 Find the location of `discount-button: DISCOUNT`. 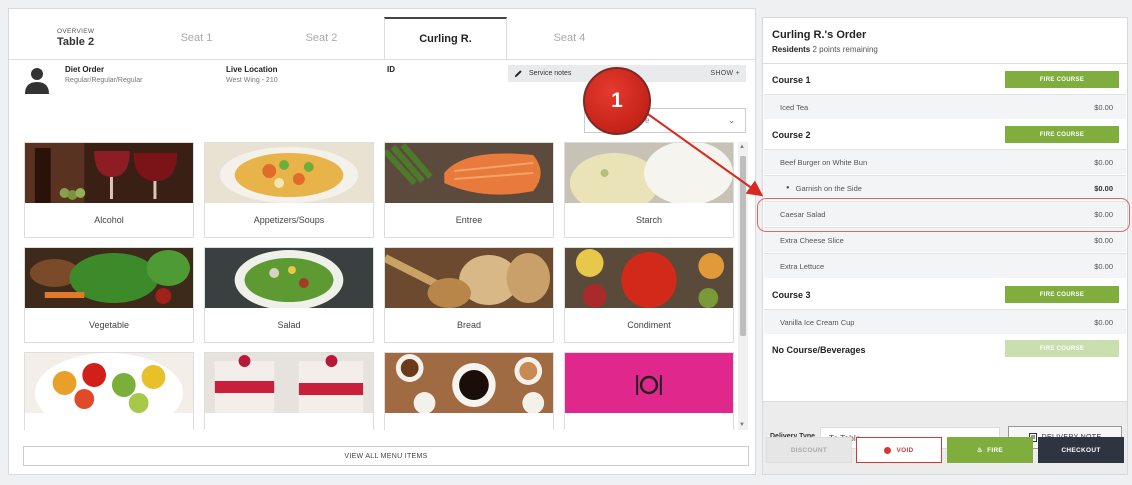

discount-button: DISCOUNT is located at coordinates (809, 450).